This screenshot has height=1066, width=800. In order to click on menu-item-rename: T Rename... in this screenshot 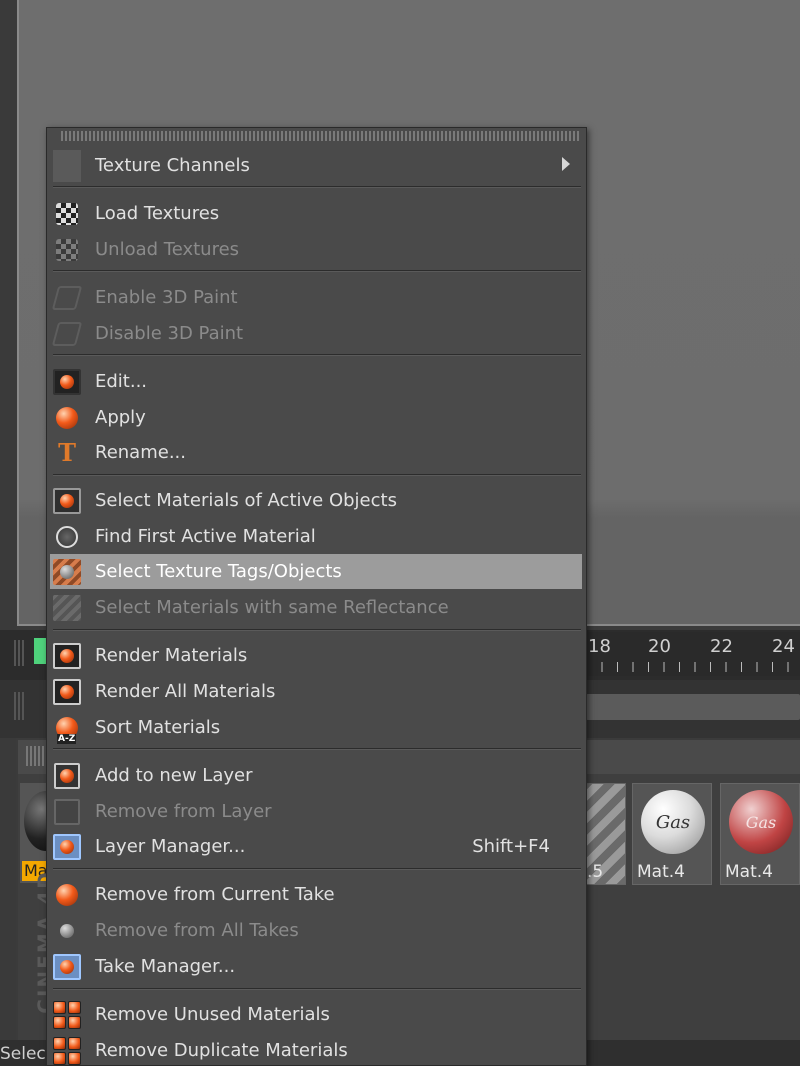, I will do `click(316, 452)`.